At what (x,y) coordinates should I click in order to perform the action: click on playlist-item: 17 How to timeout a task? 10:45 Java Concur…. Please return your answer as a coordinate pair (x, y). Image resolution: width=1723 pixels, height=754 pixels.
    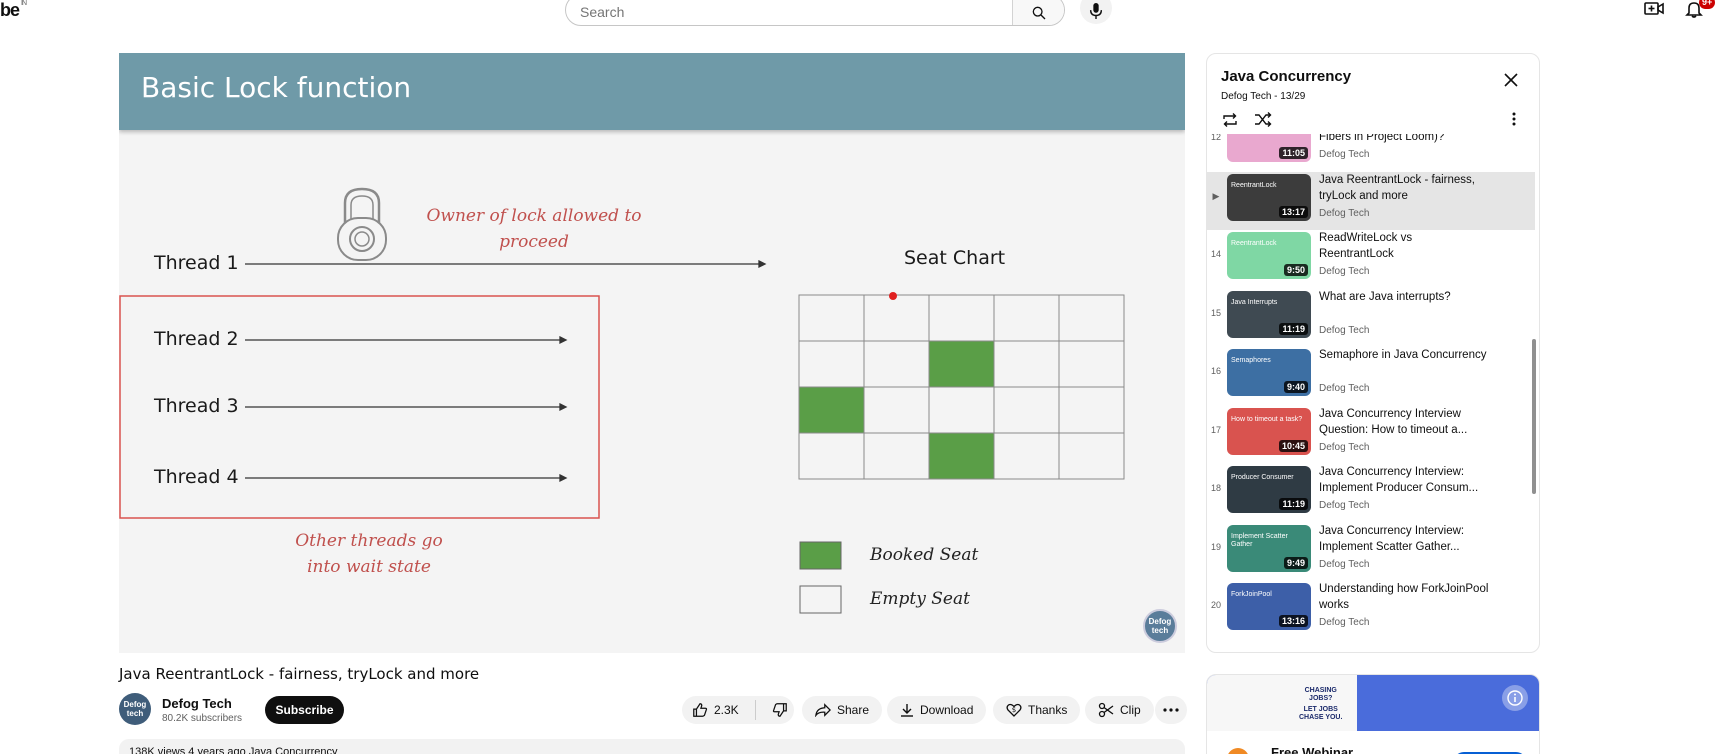
    Looking at the image, I should click on (1371, 435).